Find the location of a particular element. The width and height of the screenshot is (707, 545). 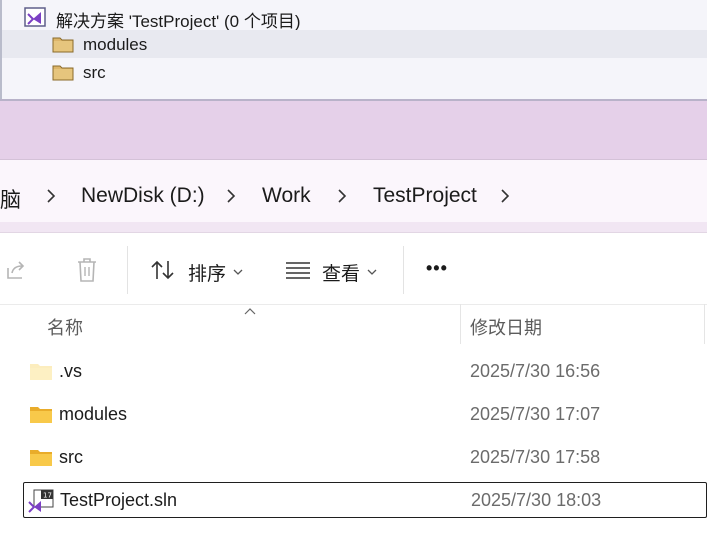

more-options-button: ••• is located at coordinates (437, 268).